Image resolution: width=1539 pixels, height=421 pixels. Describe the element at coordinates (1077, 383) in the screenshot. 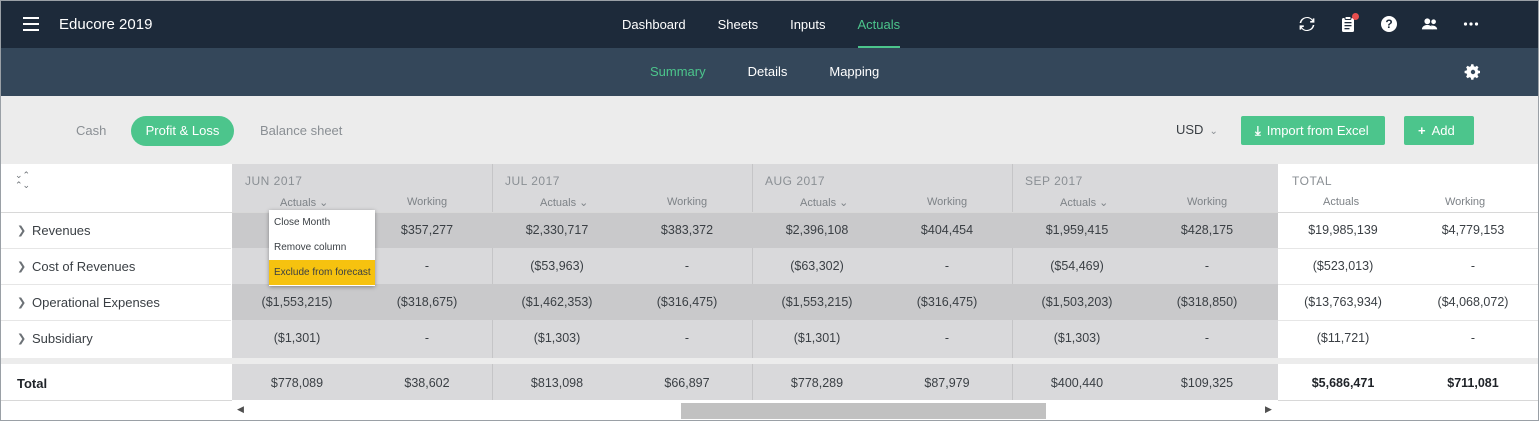

I see `total-cell: $400,440` at that location.